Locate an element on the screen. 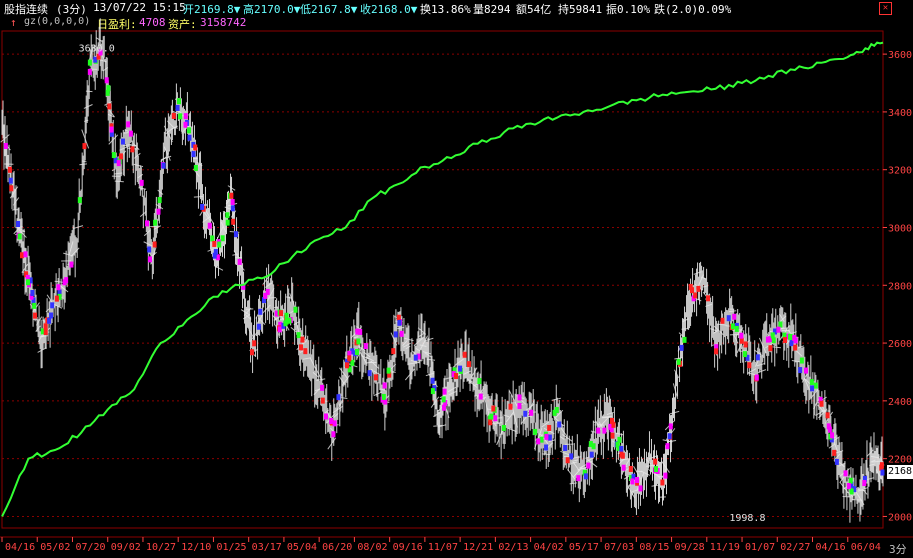  x-tick-label: 12/10 is located at coordinates (196, 547).